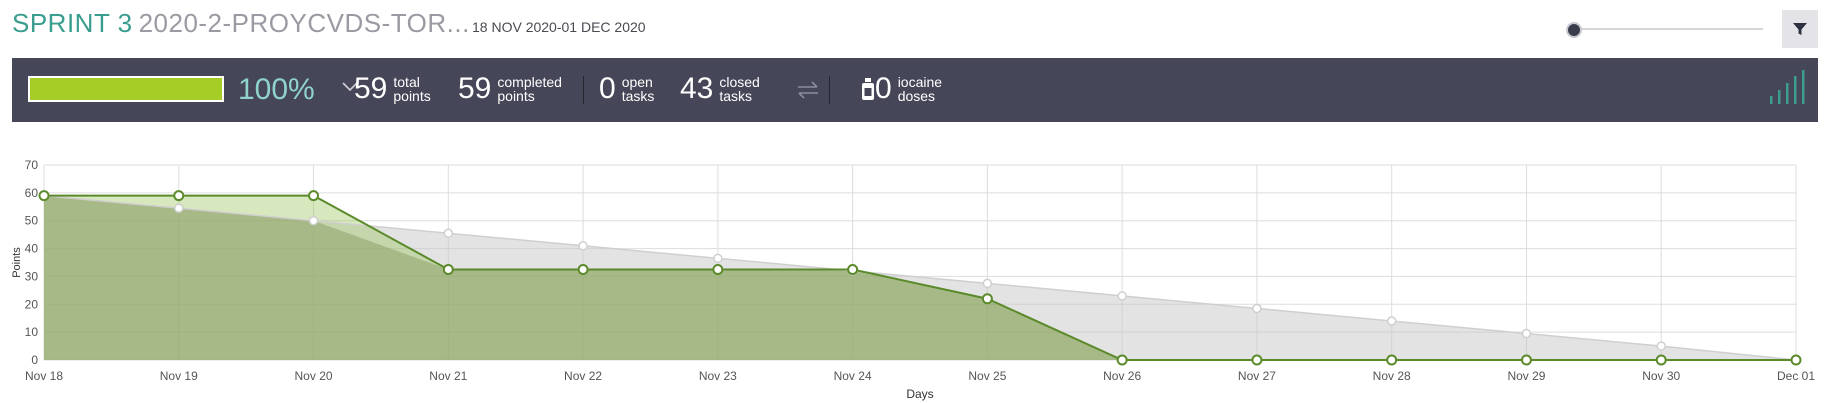 Image resolution: width=1830 pixels, height=403 pixels. Describe the element at coordinates (1796, 376) in the screenshot. I see `x-tick-label: Dec 01` at that location.